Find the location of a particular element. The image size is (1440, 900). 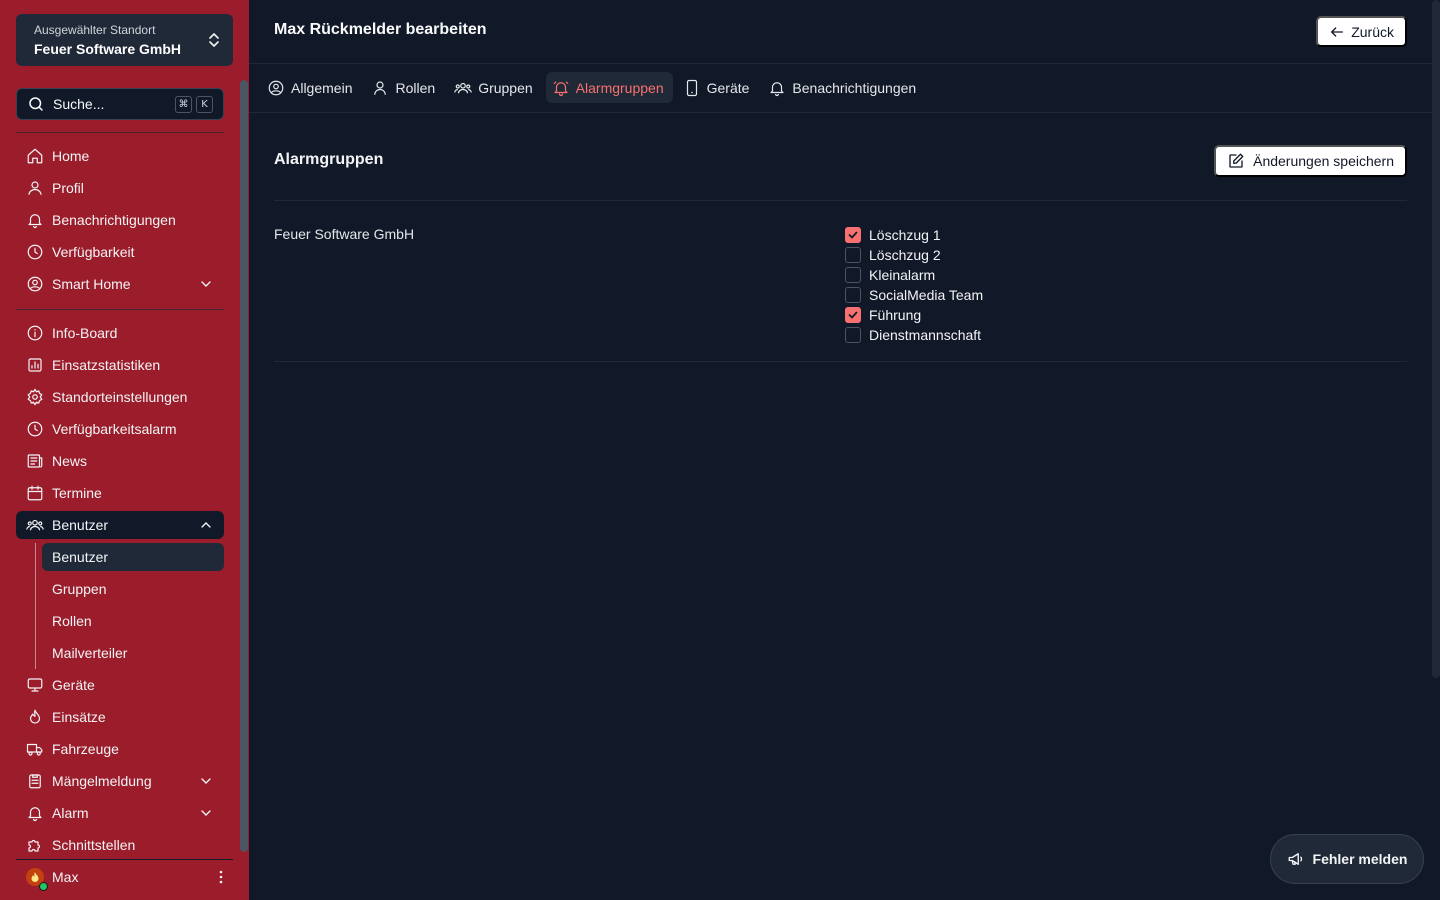

sidebar-item-interfaces: Schnittstellen is located at coordinates (120, 844).